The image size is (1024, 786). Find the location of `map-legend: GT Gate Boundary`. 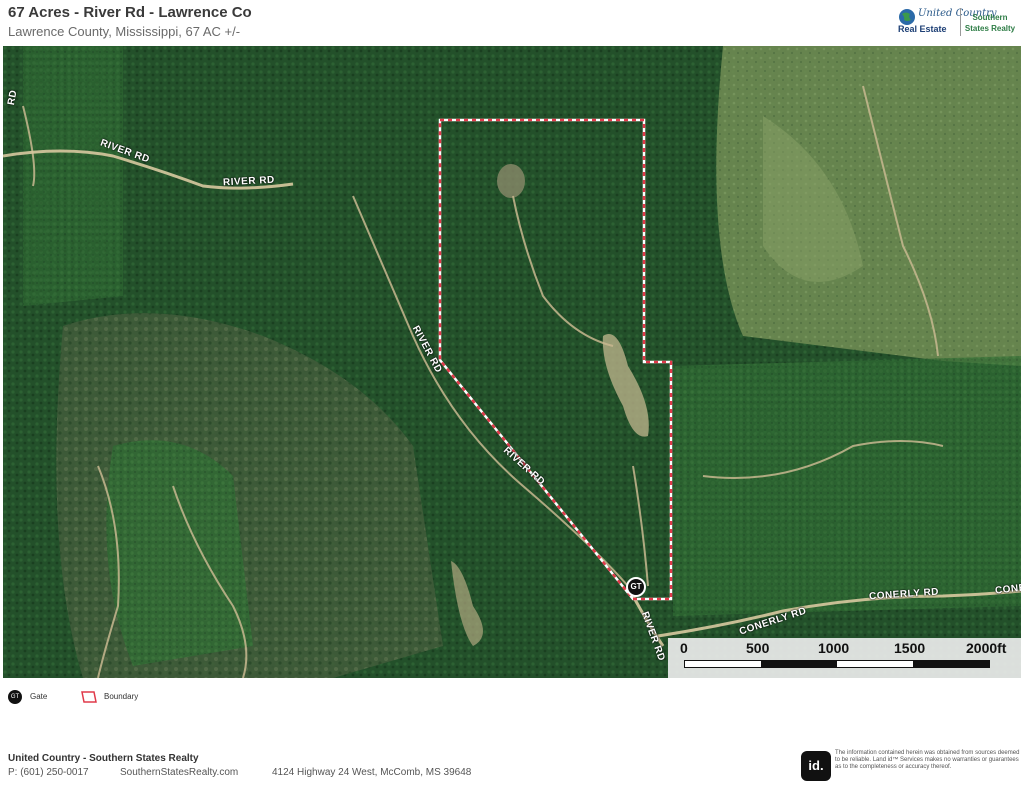

map-legend: GT Gate Boundary is located at coordinates (158, 698).